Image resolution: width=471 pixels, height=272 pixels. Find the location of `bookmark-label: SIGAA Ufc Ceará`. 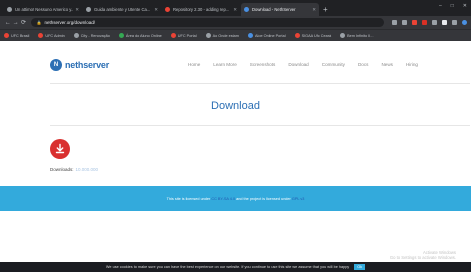

bookmark-label: SIGAA Ufc Ceará is located at coordinates (316, 35).